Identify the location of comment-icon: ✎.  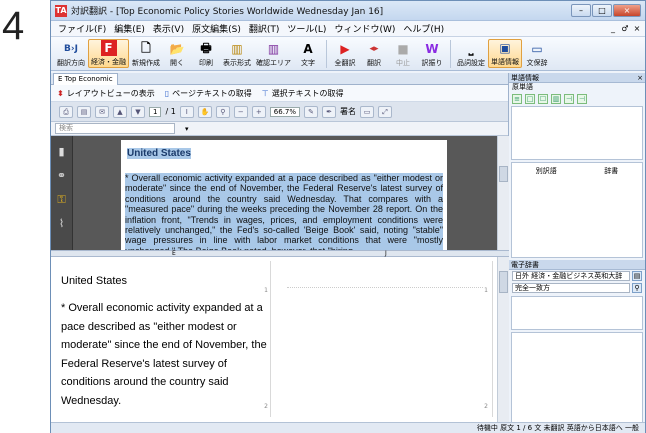
(311, 111).